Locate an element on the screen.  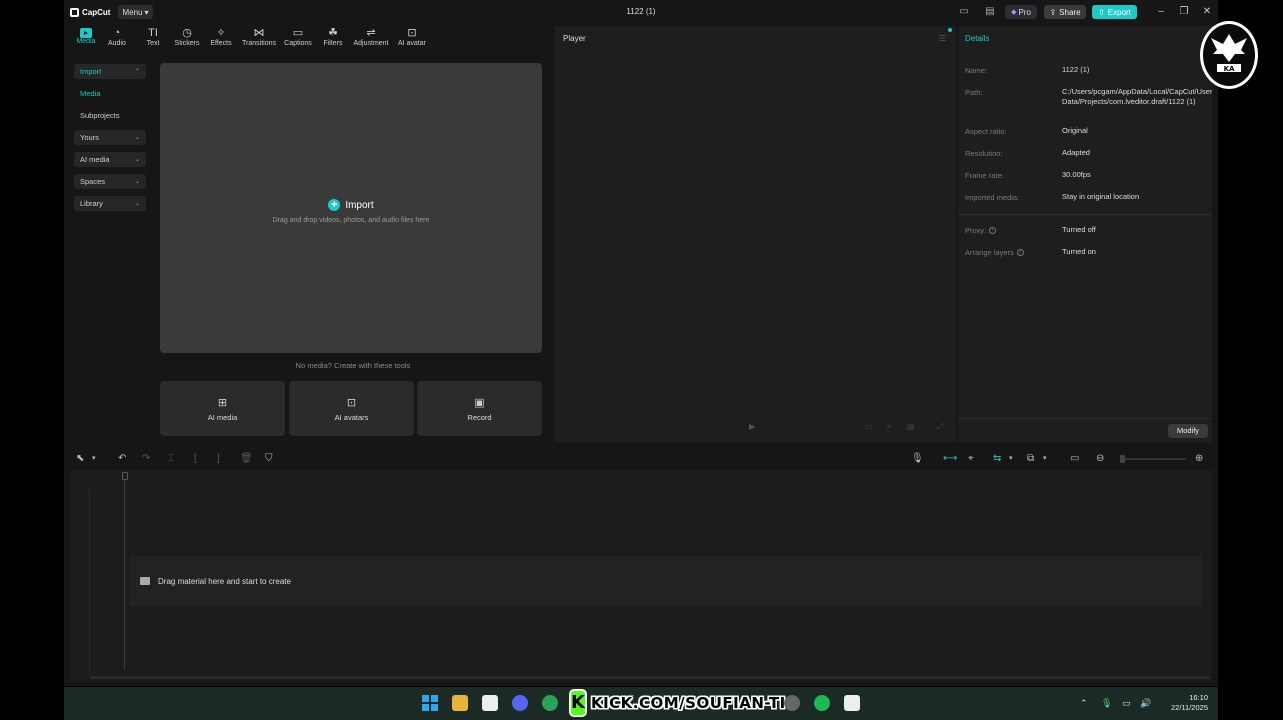
ratio-icon: ▭ is located at coordinates (869, 426).